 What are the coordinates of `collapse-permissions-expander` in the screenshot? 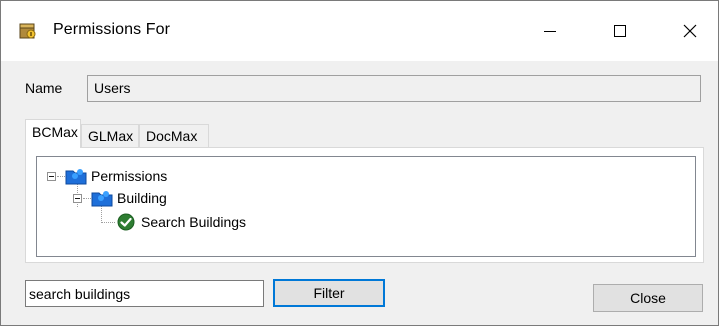 It's located at (51, 176).